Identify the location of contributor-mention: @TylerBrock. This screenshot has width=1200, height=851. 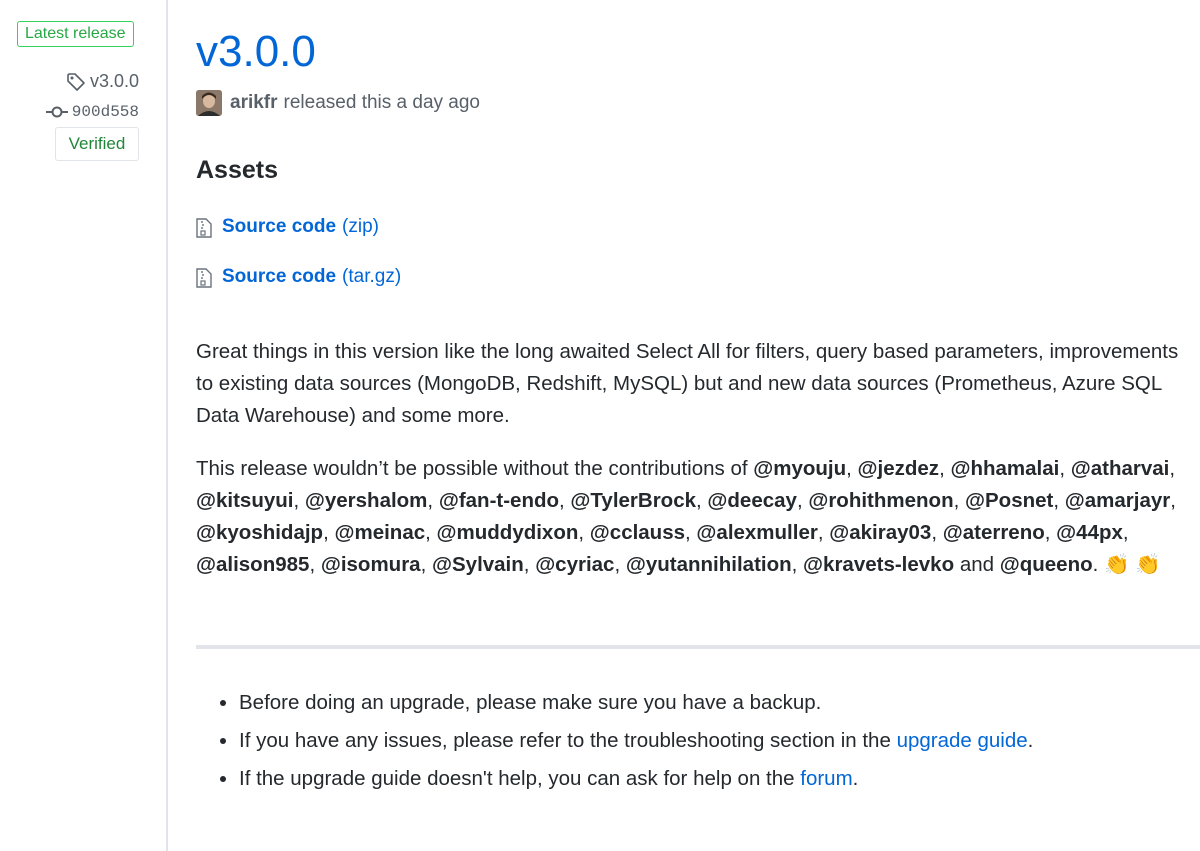
(633, 500).